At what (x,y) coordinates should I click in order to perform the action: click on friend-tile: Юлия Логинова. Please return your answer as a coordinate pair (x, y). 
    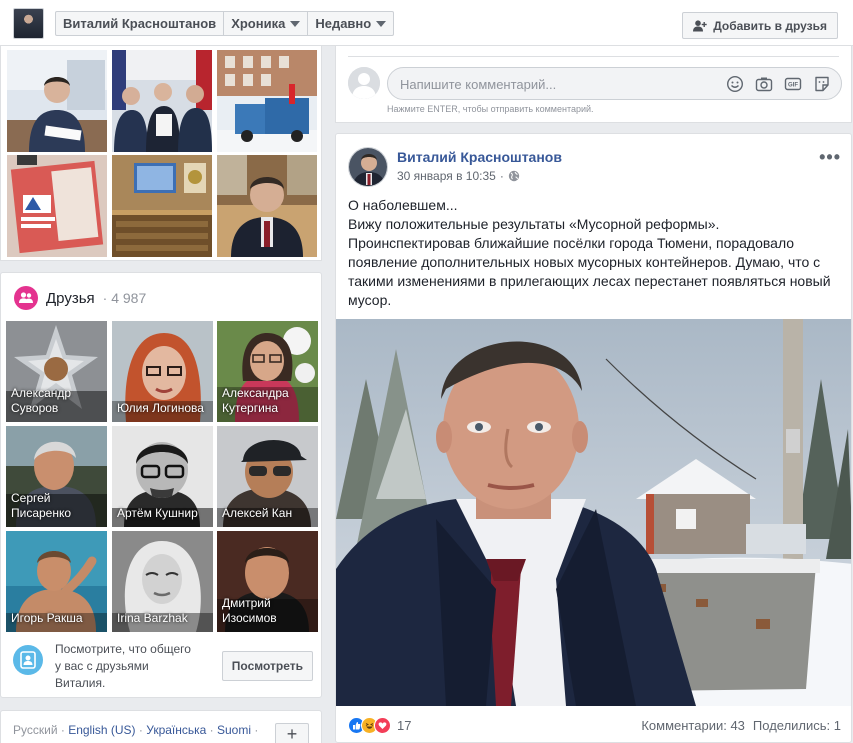
    Looking at the image, I should click on (162, 371).